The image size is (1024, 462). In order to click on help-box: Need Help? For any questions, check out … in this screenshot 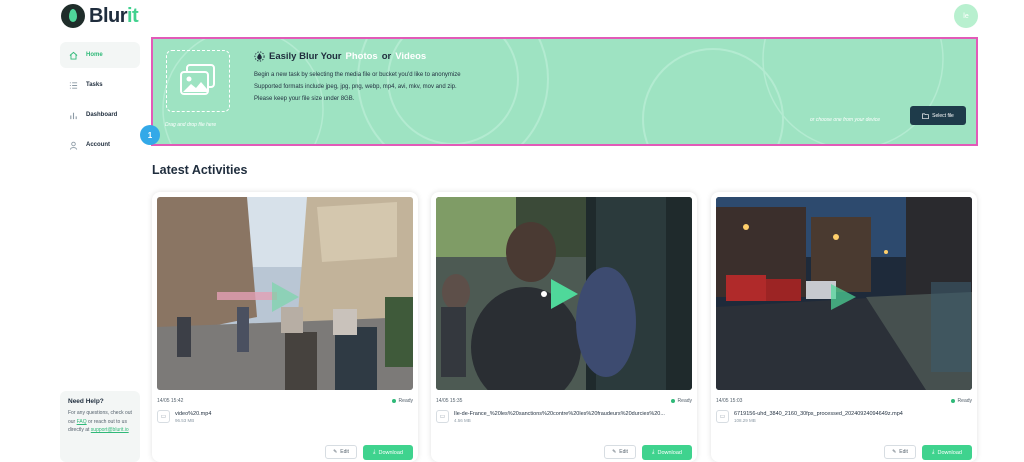, I will do `click(100, 426)`.